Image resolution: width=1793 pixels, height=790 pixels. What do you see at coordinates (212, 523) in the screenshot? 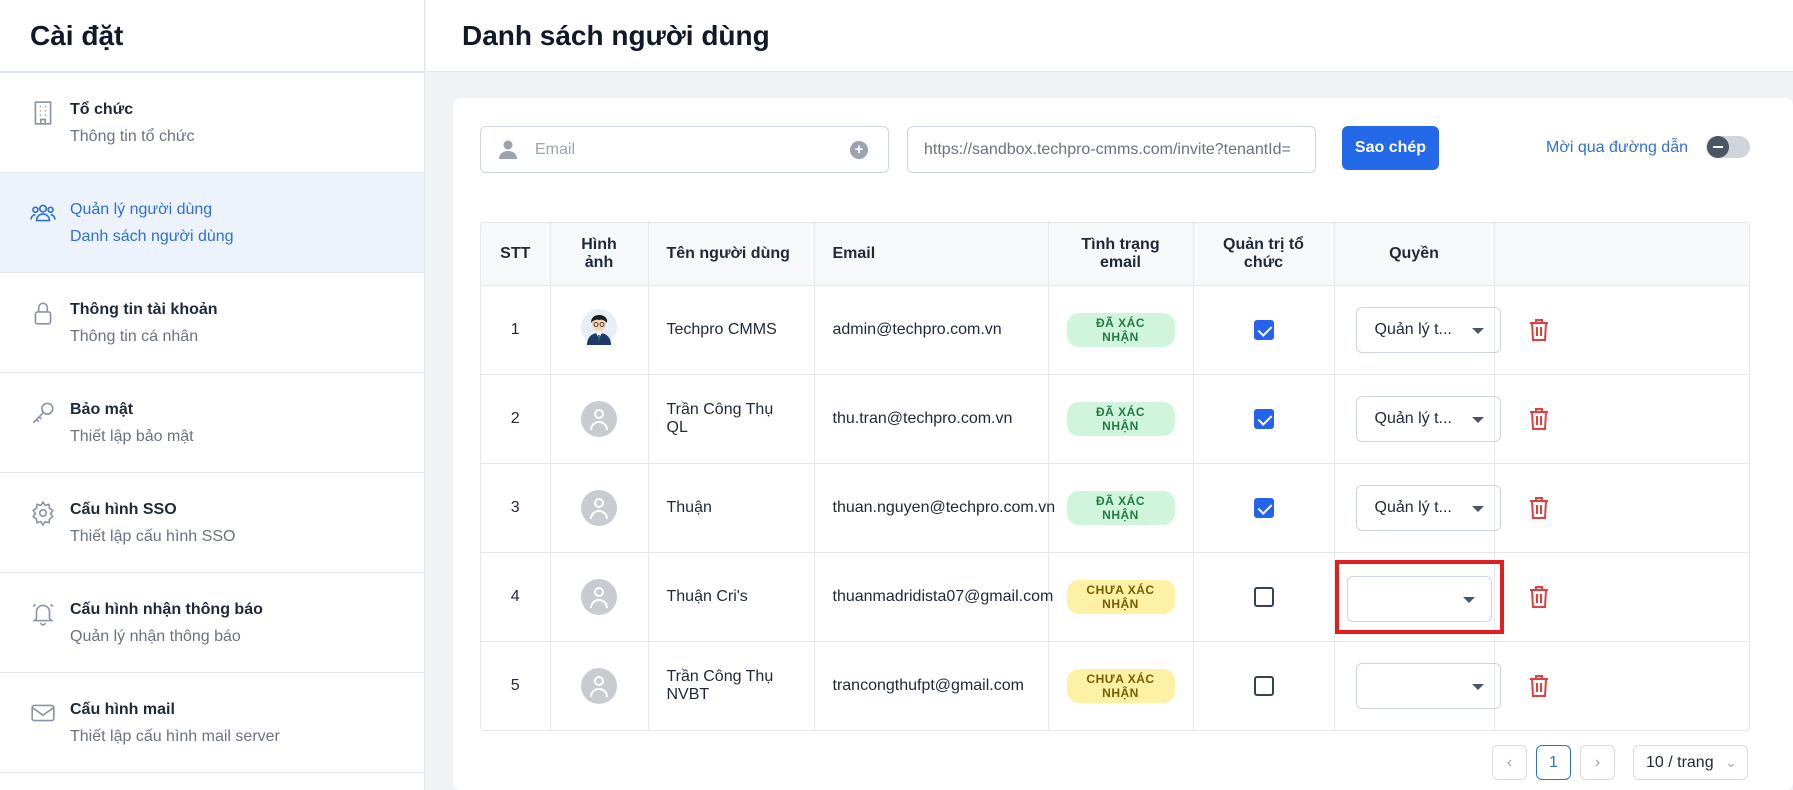
I see `sidebar-item-sso: Cấu hình SSO Thiết lập cấu hình SSO` at bounding box center [212, 523].